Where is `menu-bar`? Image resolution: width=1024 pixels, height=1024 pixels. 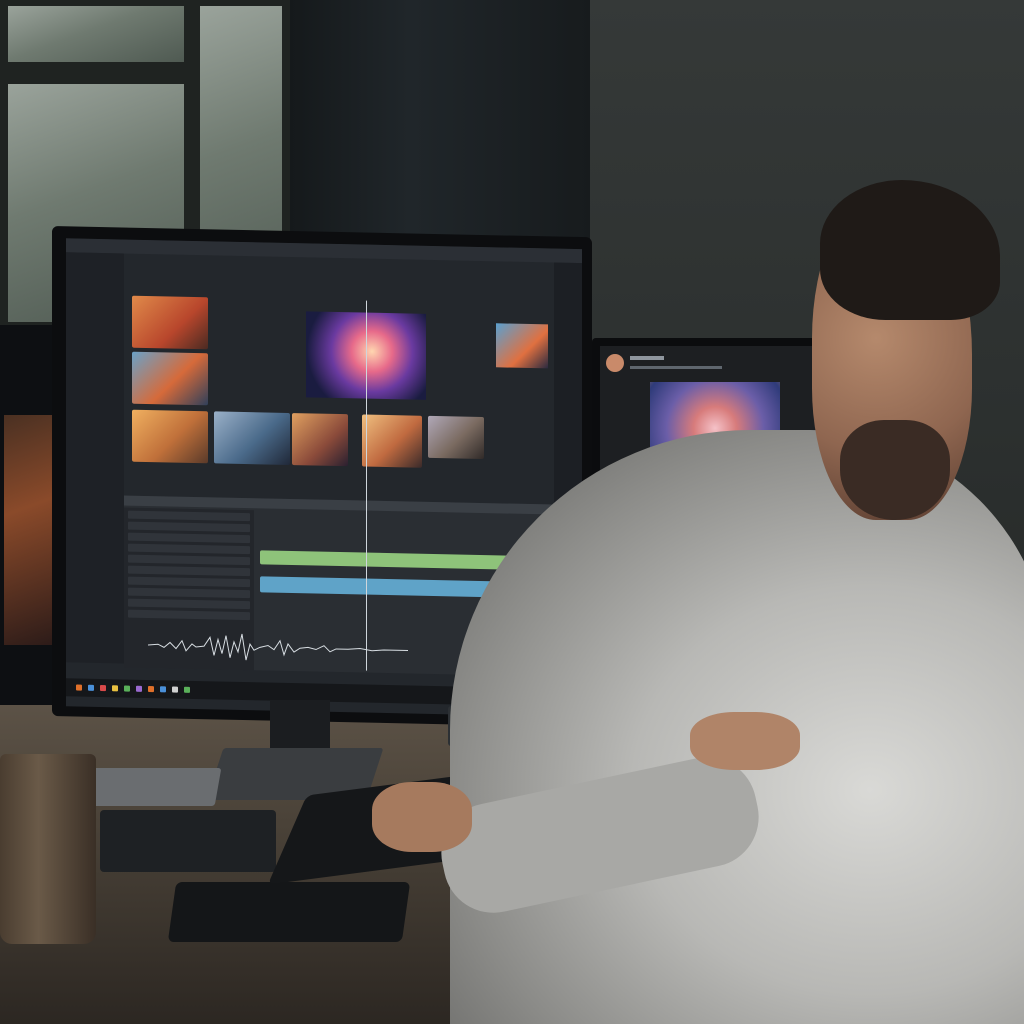
menu-bar is located at coordinates (324, 251).